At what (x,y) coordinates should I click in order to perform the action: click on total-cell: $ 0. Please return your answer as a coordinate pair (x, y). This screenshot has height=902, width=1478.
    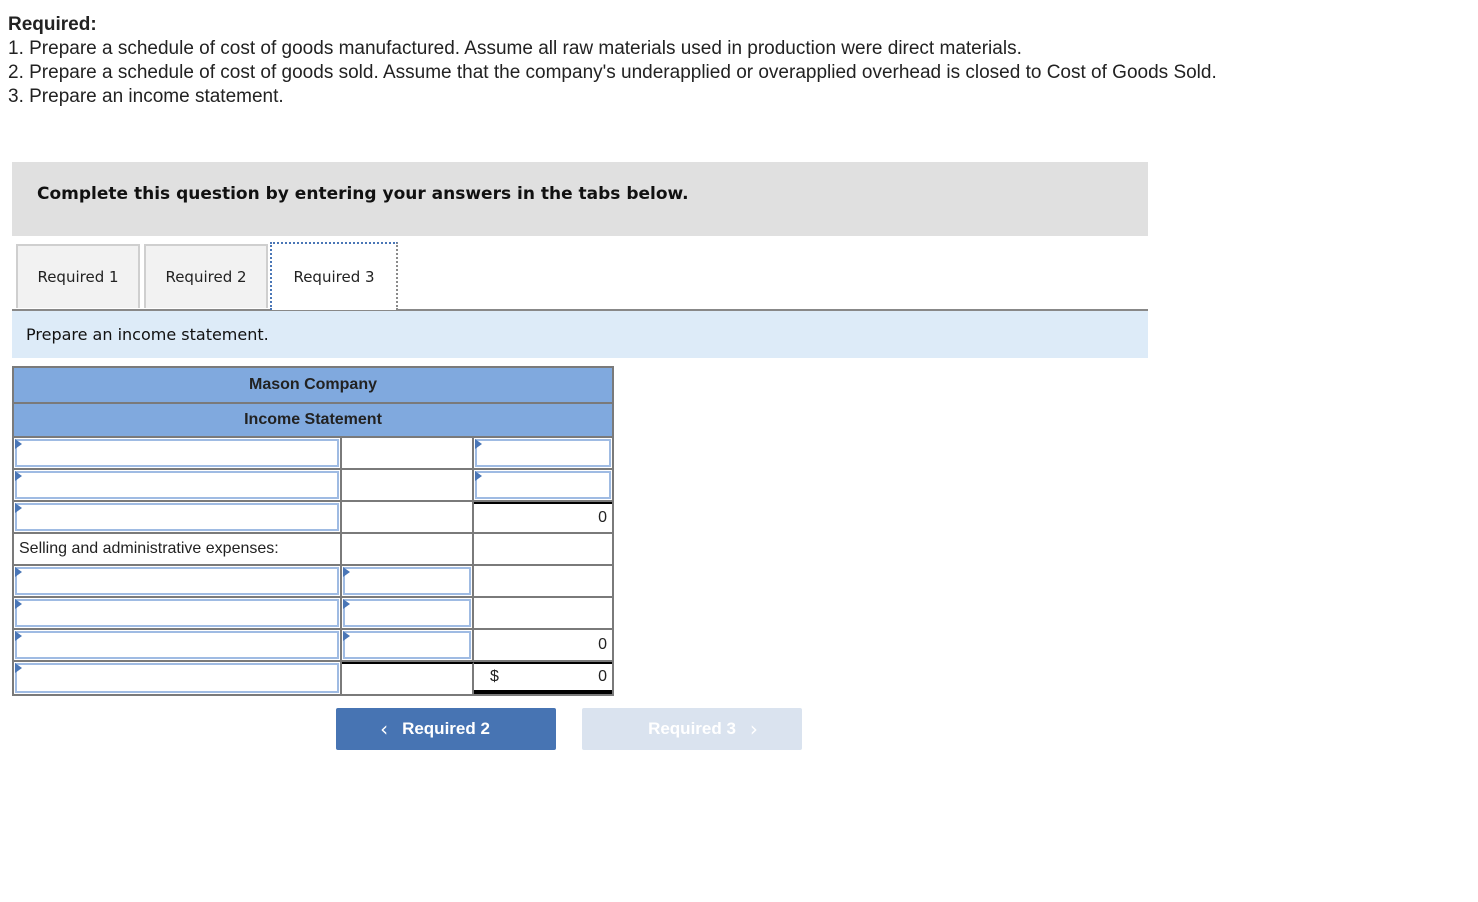
    Looking at the image, I should click on (543, 678).